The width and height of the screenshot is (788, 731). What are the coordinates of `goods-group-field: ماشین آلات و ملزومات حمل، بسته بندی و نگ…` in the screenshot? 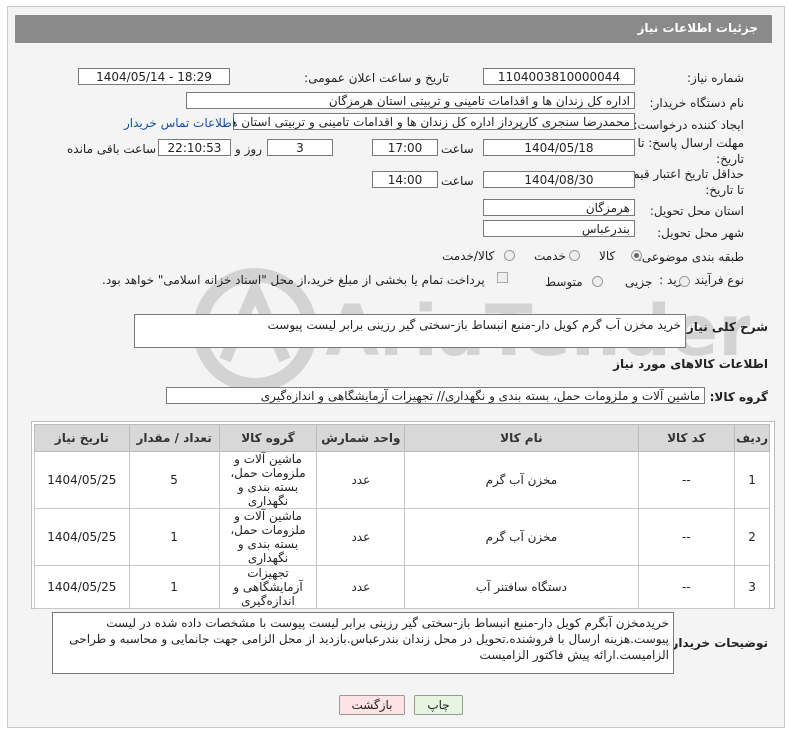 It's located at (435, 395).